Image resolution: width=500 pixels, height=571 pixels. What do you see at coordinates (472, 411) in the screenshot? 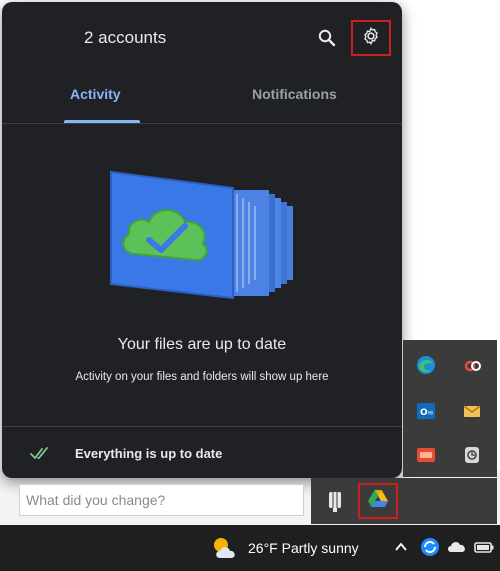
I see `mail-icon` at bounding box center [472, 411].